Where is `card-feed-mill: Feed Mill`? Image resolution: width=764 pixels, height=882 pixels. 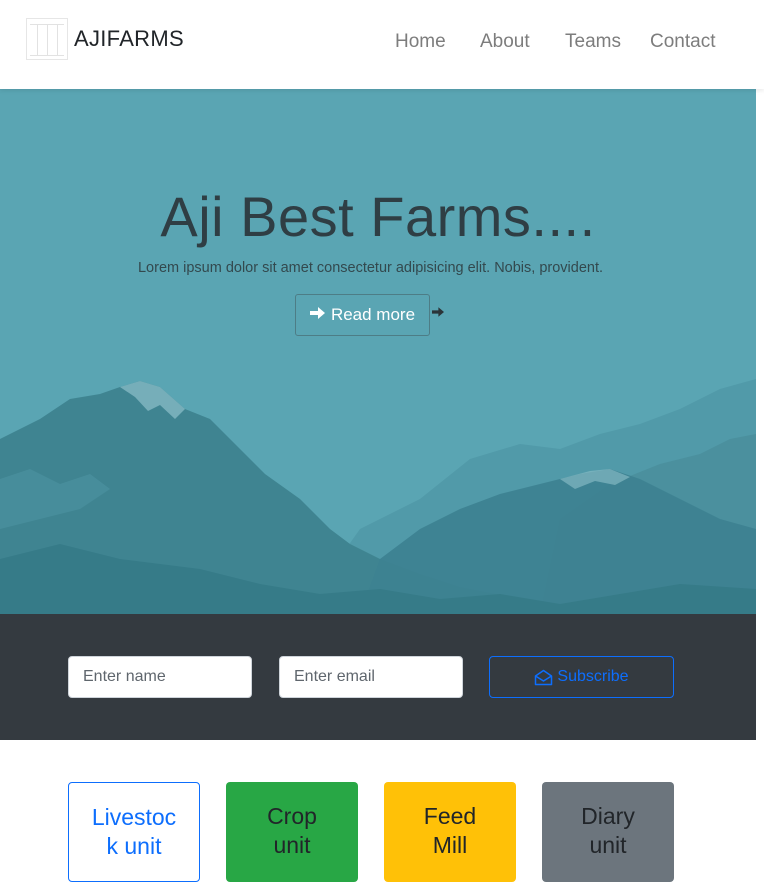 card-feed-mill: Feed Mill is located at coordinates (450, 832).